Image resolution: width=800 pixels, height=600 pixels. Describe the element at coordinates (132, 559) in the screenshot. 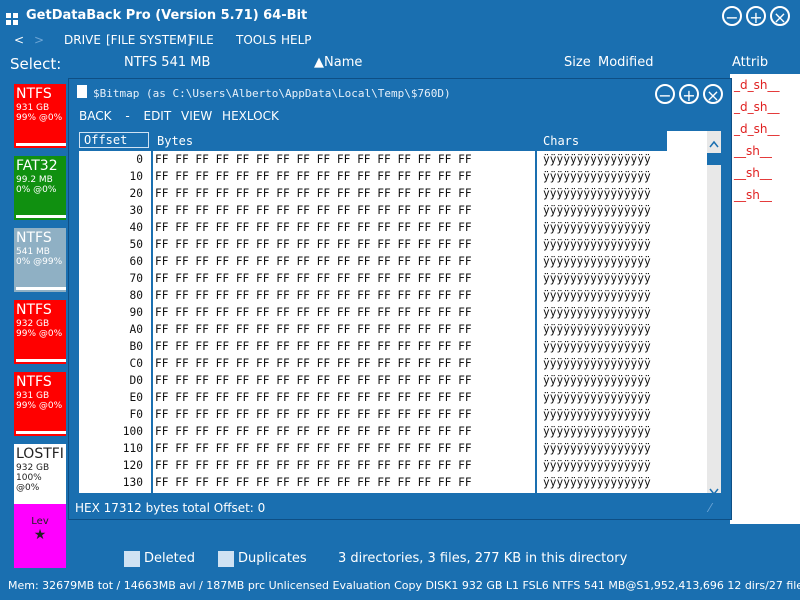

I see `deleted-checkbox` at that location.